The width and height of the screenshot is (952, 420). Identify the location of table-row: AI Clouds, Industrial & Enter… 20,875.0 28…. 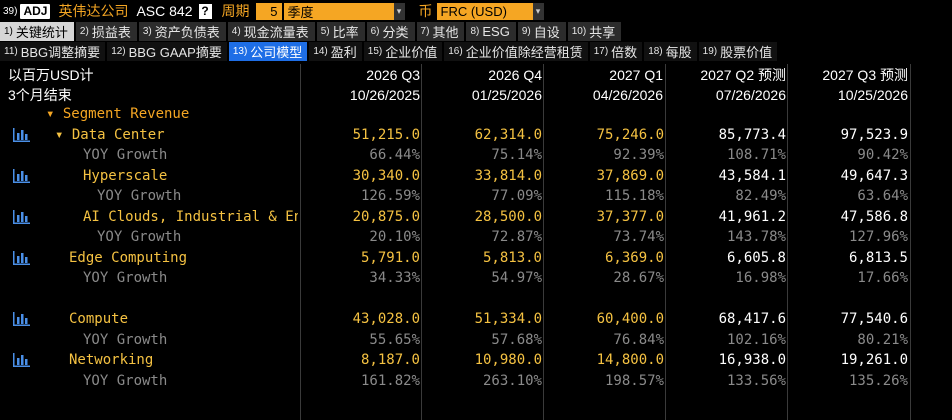
(476, 217).